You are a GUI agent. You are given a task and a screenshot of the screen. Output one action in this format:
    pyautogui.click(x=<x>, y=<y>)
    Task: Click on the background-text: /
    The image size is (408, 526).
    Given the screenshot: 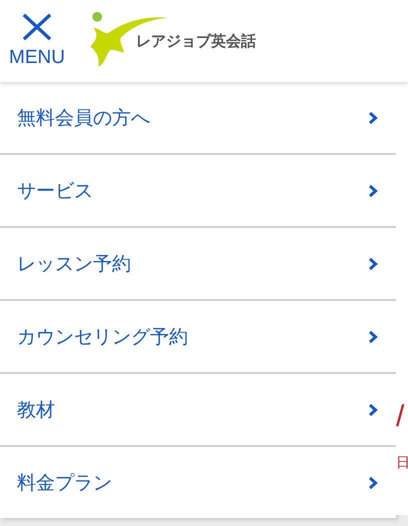 What is the action you would take?
    pyautogui.click(x=400, y=417)
    